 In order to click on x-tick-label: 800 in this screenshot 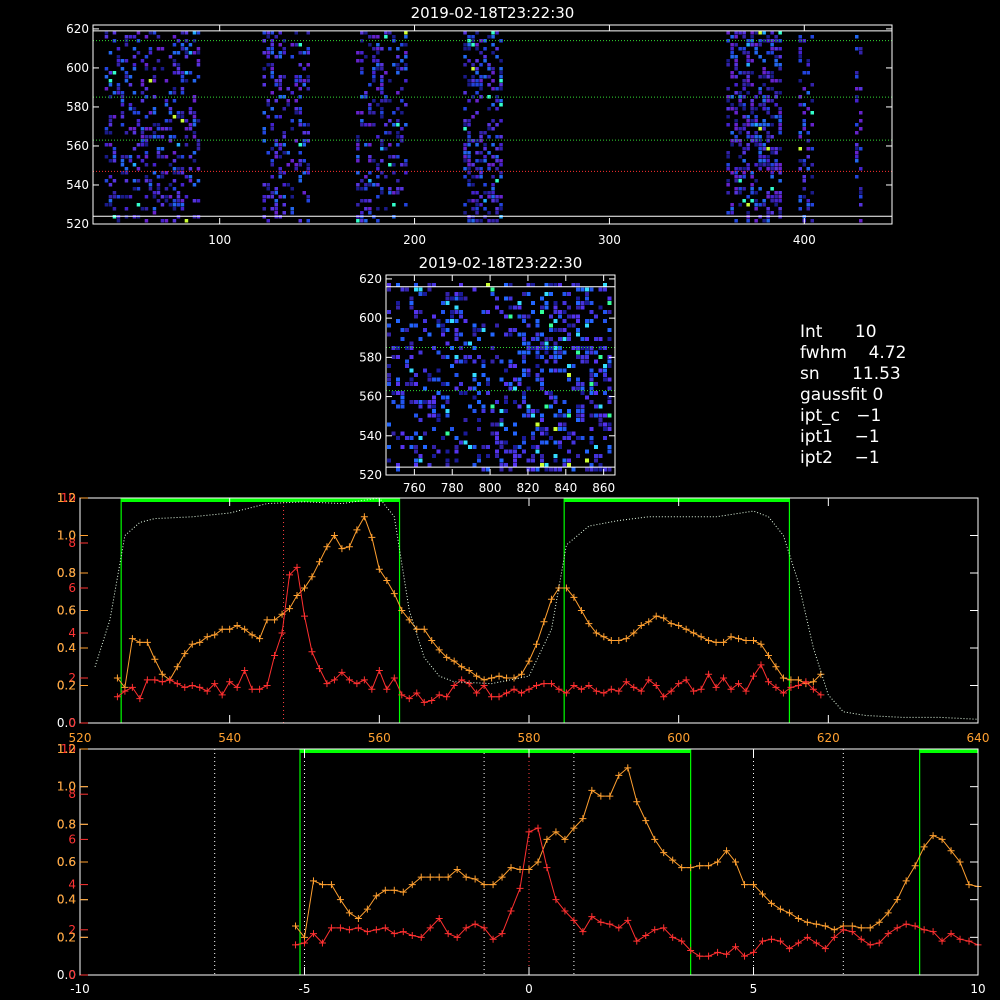, I will do `click(490, 488)`.